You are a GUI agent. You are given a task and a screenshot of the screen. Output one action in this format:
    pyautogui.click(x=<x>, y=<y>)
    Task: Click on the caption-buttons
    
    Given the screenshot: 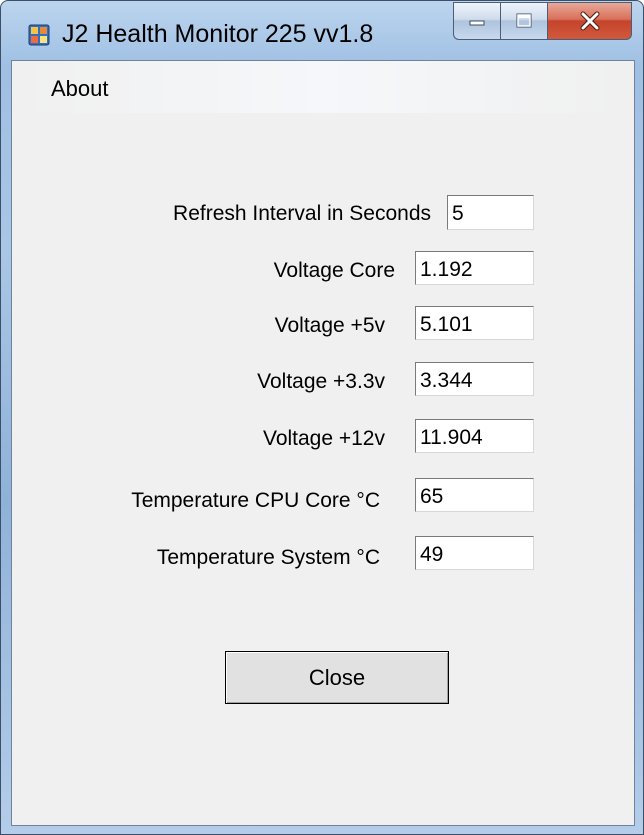 What is the action you would take?
    pyautogui.click(x=542, y=21)
    